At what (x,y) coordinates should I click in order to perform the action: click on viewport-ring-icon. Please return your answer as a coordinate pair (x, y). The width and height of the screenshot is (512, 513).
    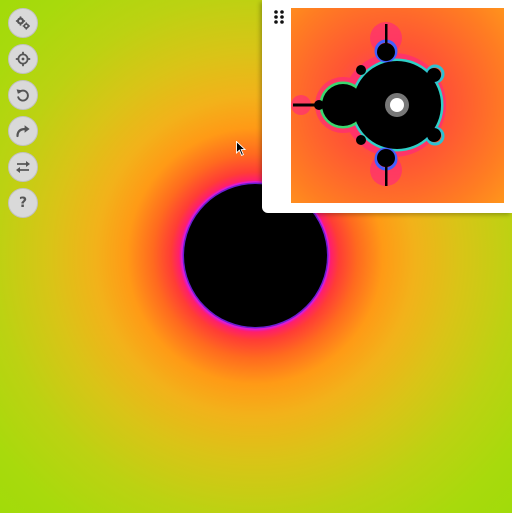
    Looking at the image, I should click on (397, 105).